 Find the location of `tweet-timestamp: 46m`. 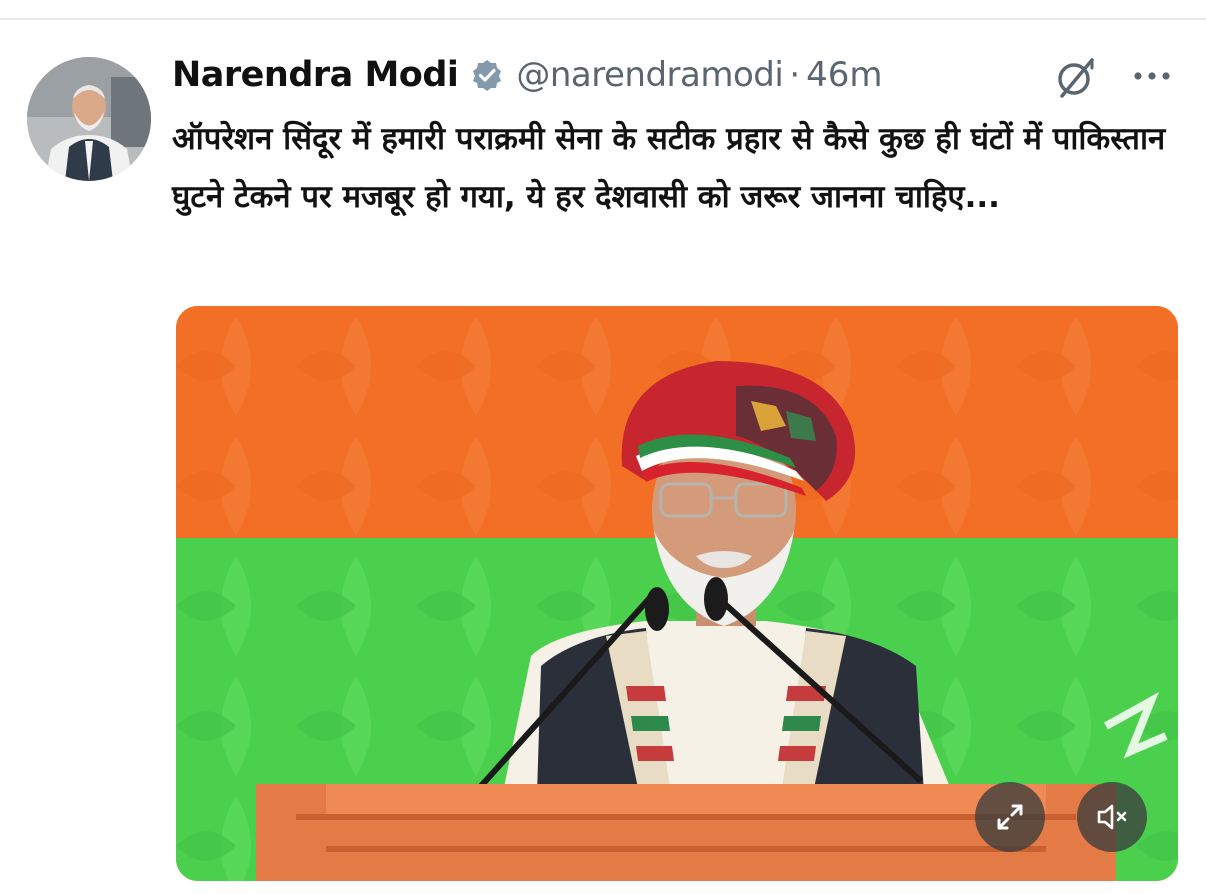

tweet-timestamp: 46m is located at coordinates (844, 75).